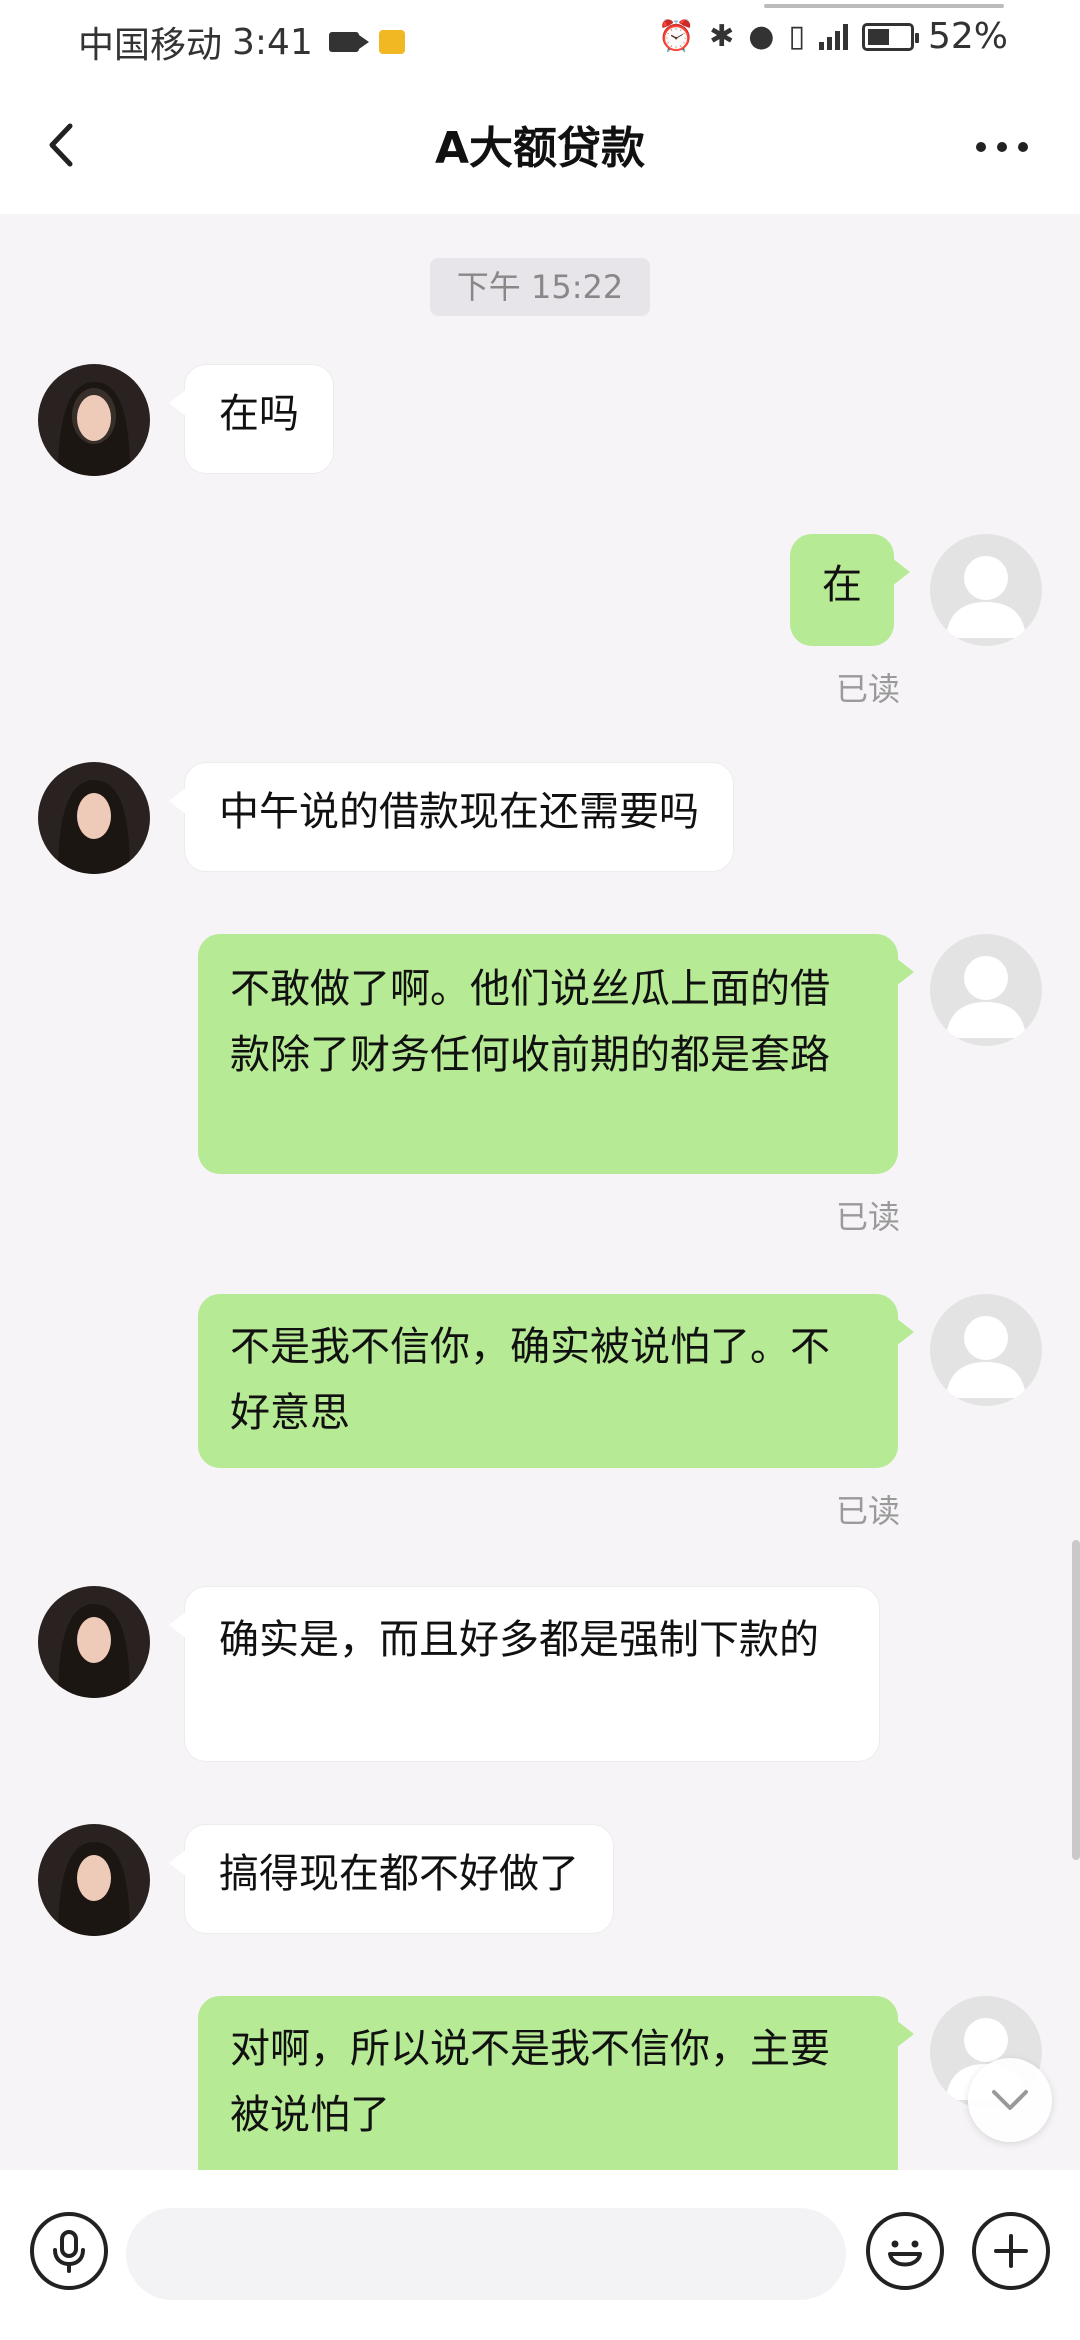  What do you see at coordinates (150, 45) in the screenshot?
I see `carrier-name: 中国移动` at bounding box center [150, 45].